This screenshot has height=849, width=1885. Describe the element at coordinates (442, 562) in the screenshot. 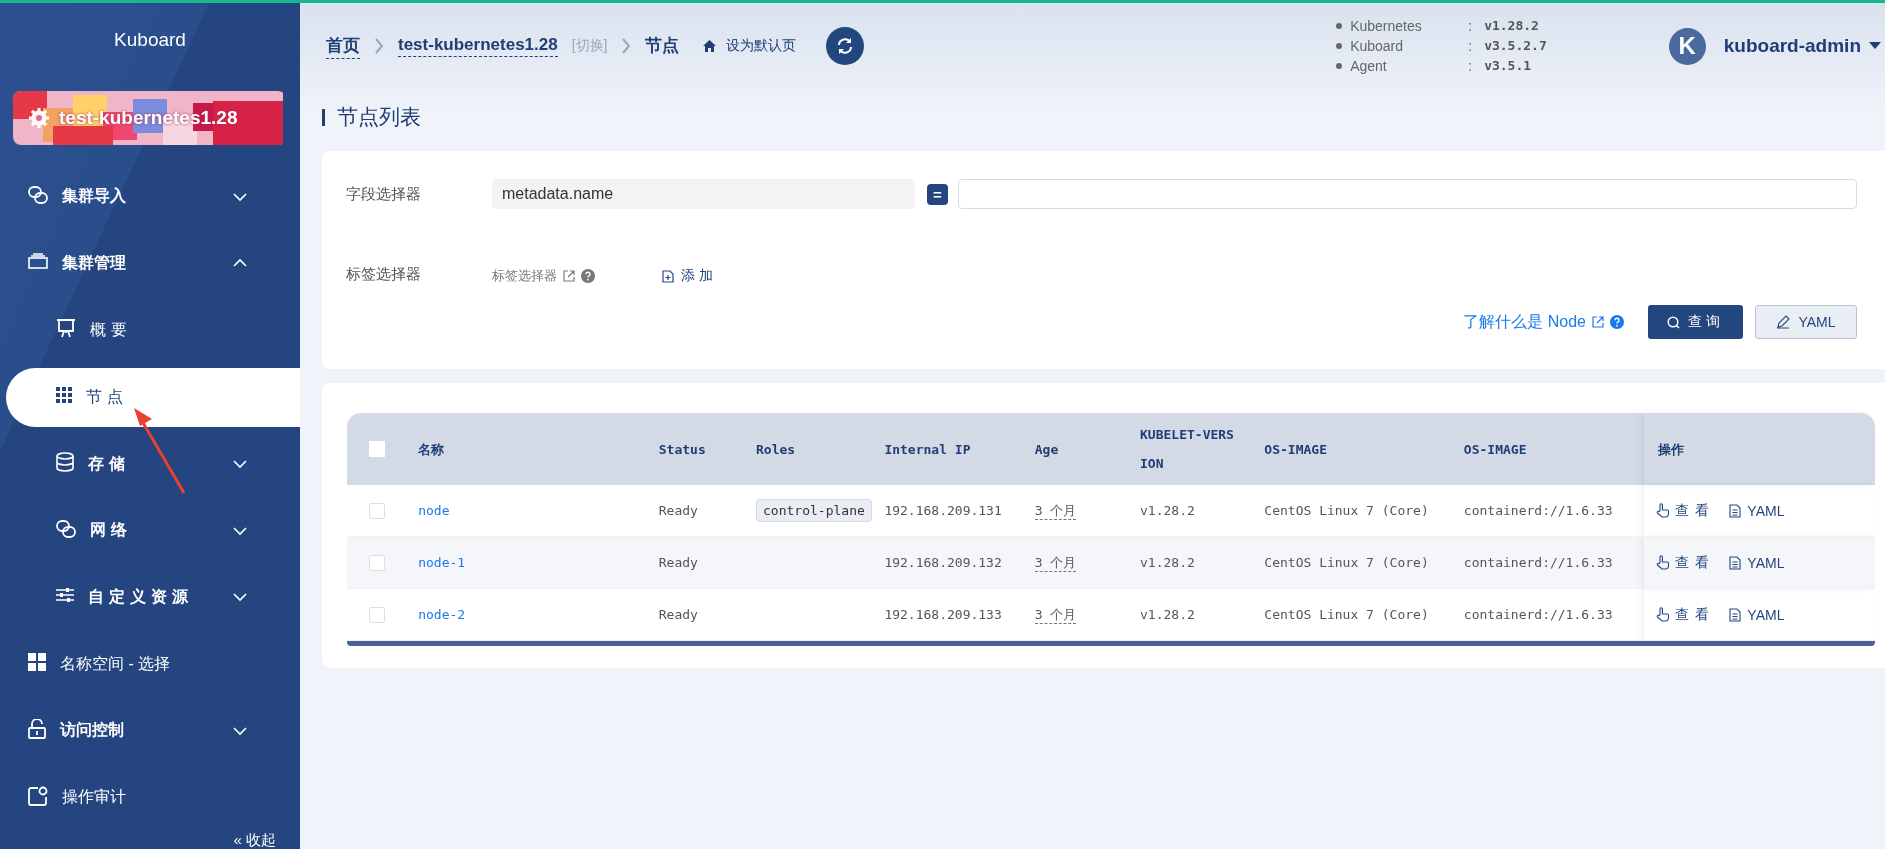

I see `node-link: node-1` at that location.